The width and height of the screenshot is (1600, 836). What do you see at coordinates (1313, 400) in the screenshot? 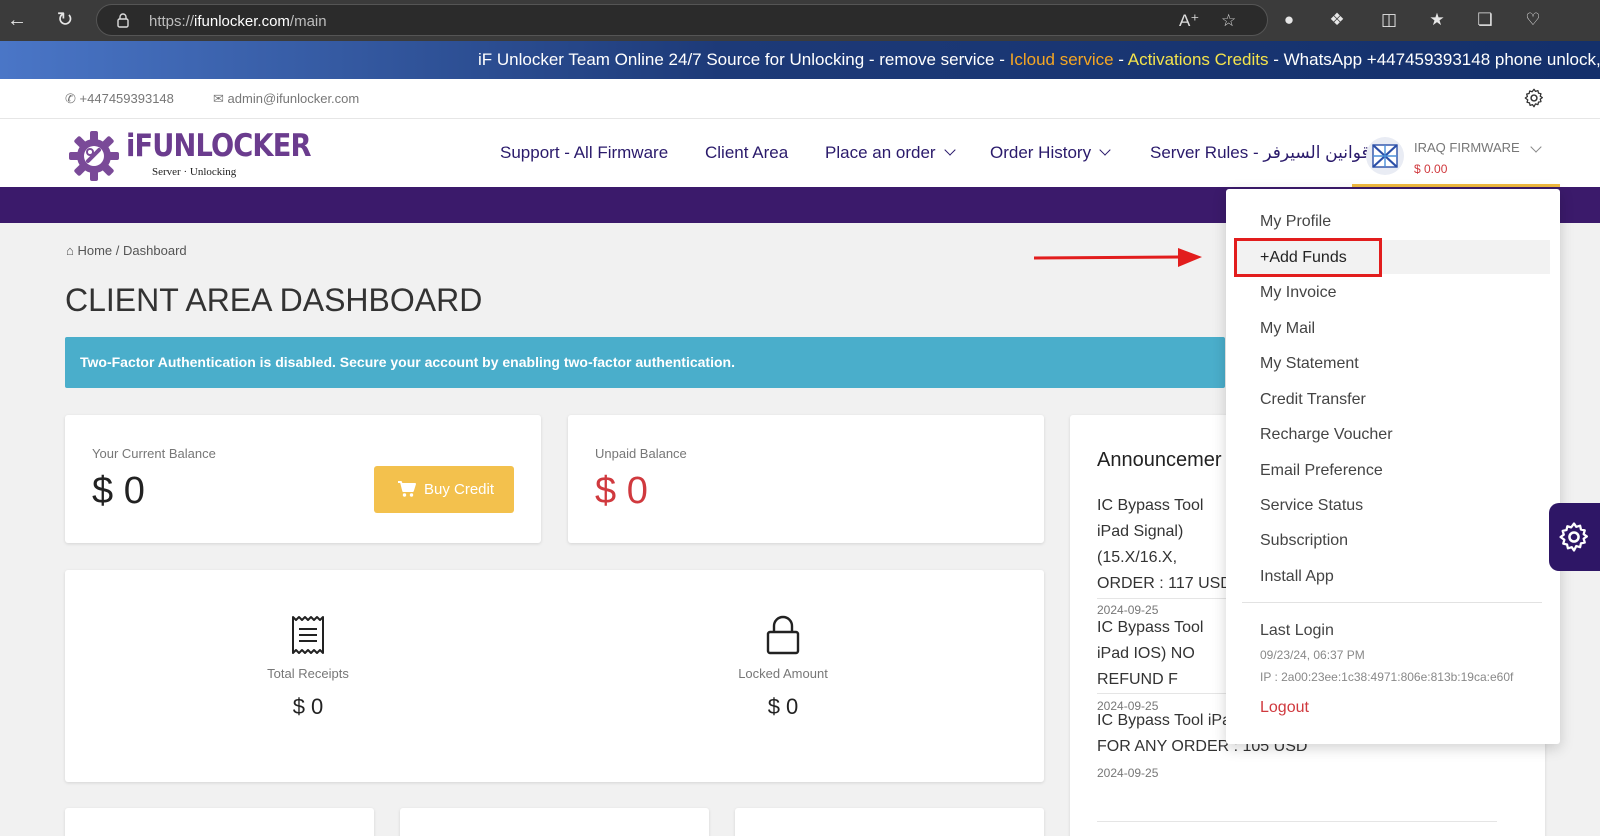
I see `menu-item-credit-transfer: Credit Transfer` at bounding box center [1313, 400].